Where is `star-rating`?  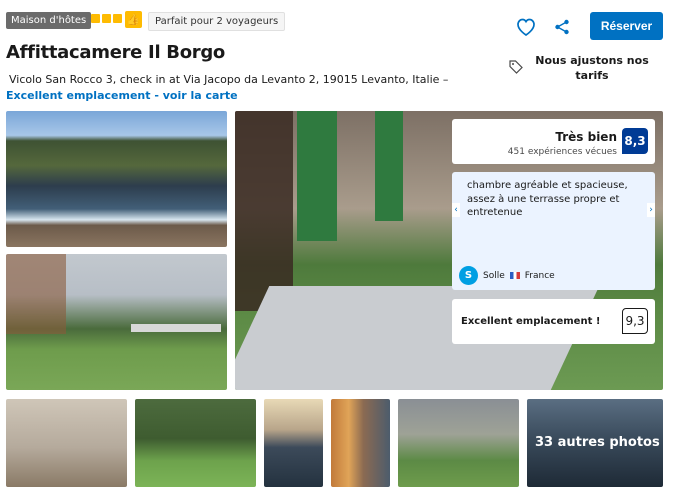
star-rating is located at coordinates (106, 18).